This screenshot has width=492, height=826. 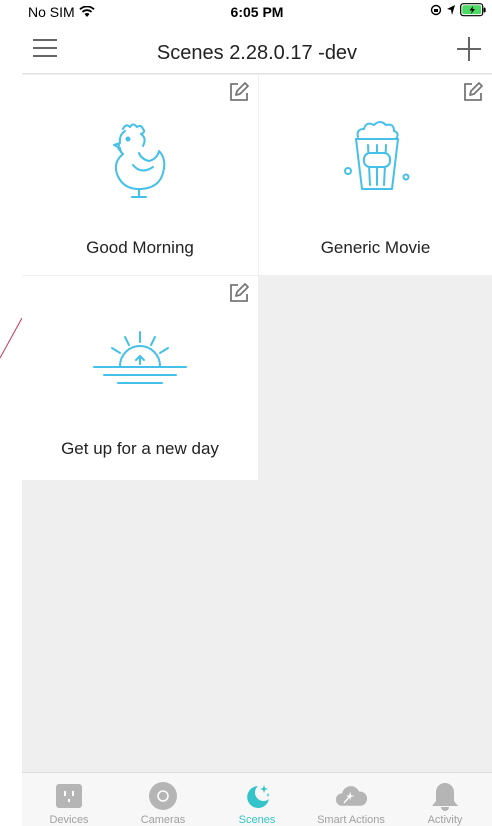 What do you see at coordinates (469, 49) in the screenshot?
I see `add-scene-button` at bounding box center [469, 49].